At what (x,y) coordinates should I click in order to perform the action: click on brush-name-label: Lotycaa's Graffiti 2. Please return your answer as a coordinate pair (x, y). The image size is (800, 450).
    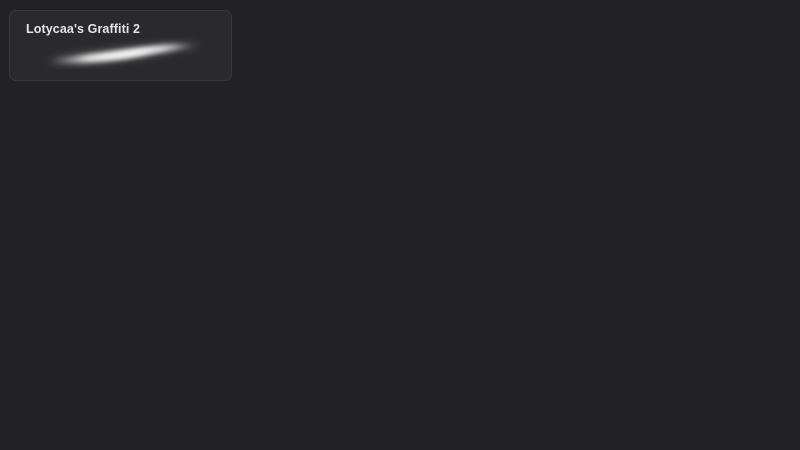
    Looking at the image, I should click on (83, 29).